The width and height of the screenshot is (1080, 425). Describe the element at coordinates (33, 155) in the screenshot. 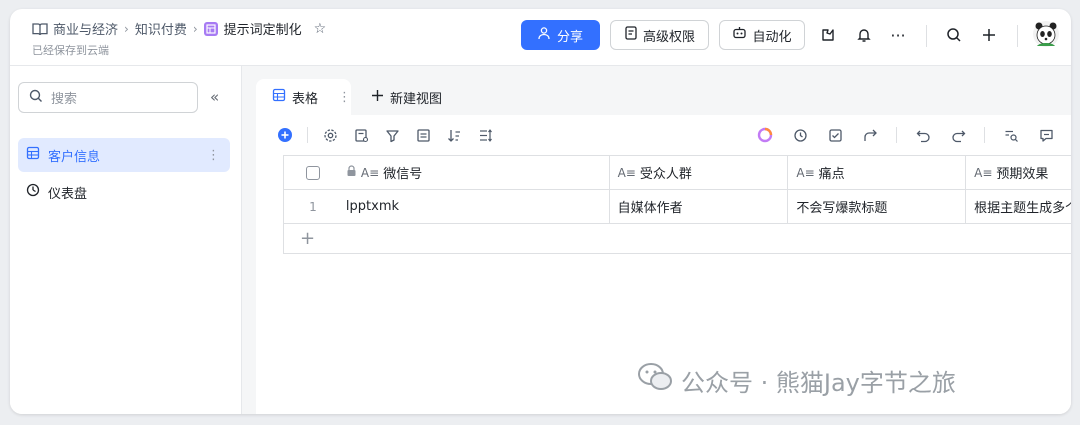

I see `grid-table-icon` at that location.